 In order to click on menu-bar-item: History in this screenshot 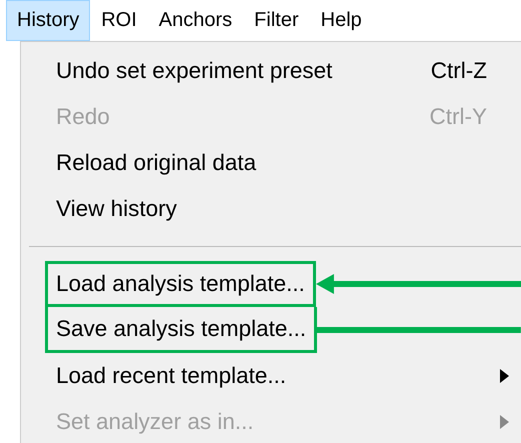, I will do `click(48, 20)`.